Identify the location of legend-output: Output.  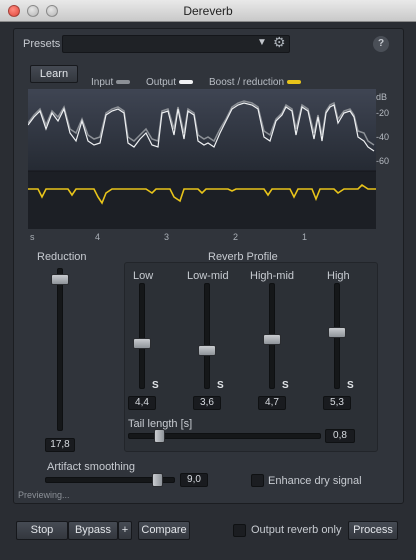
(170, 82).